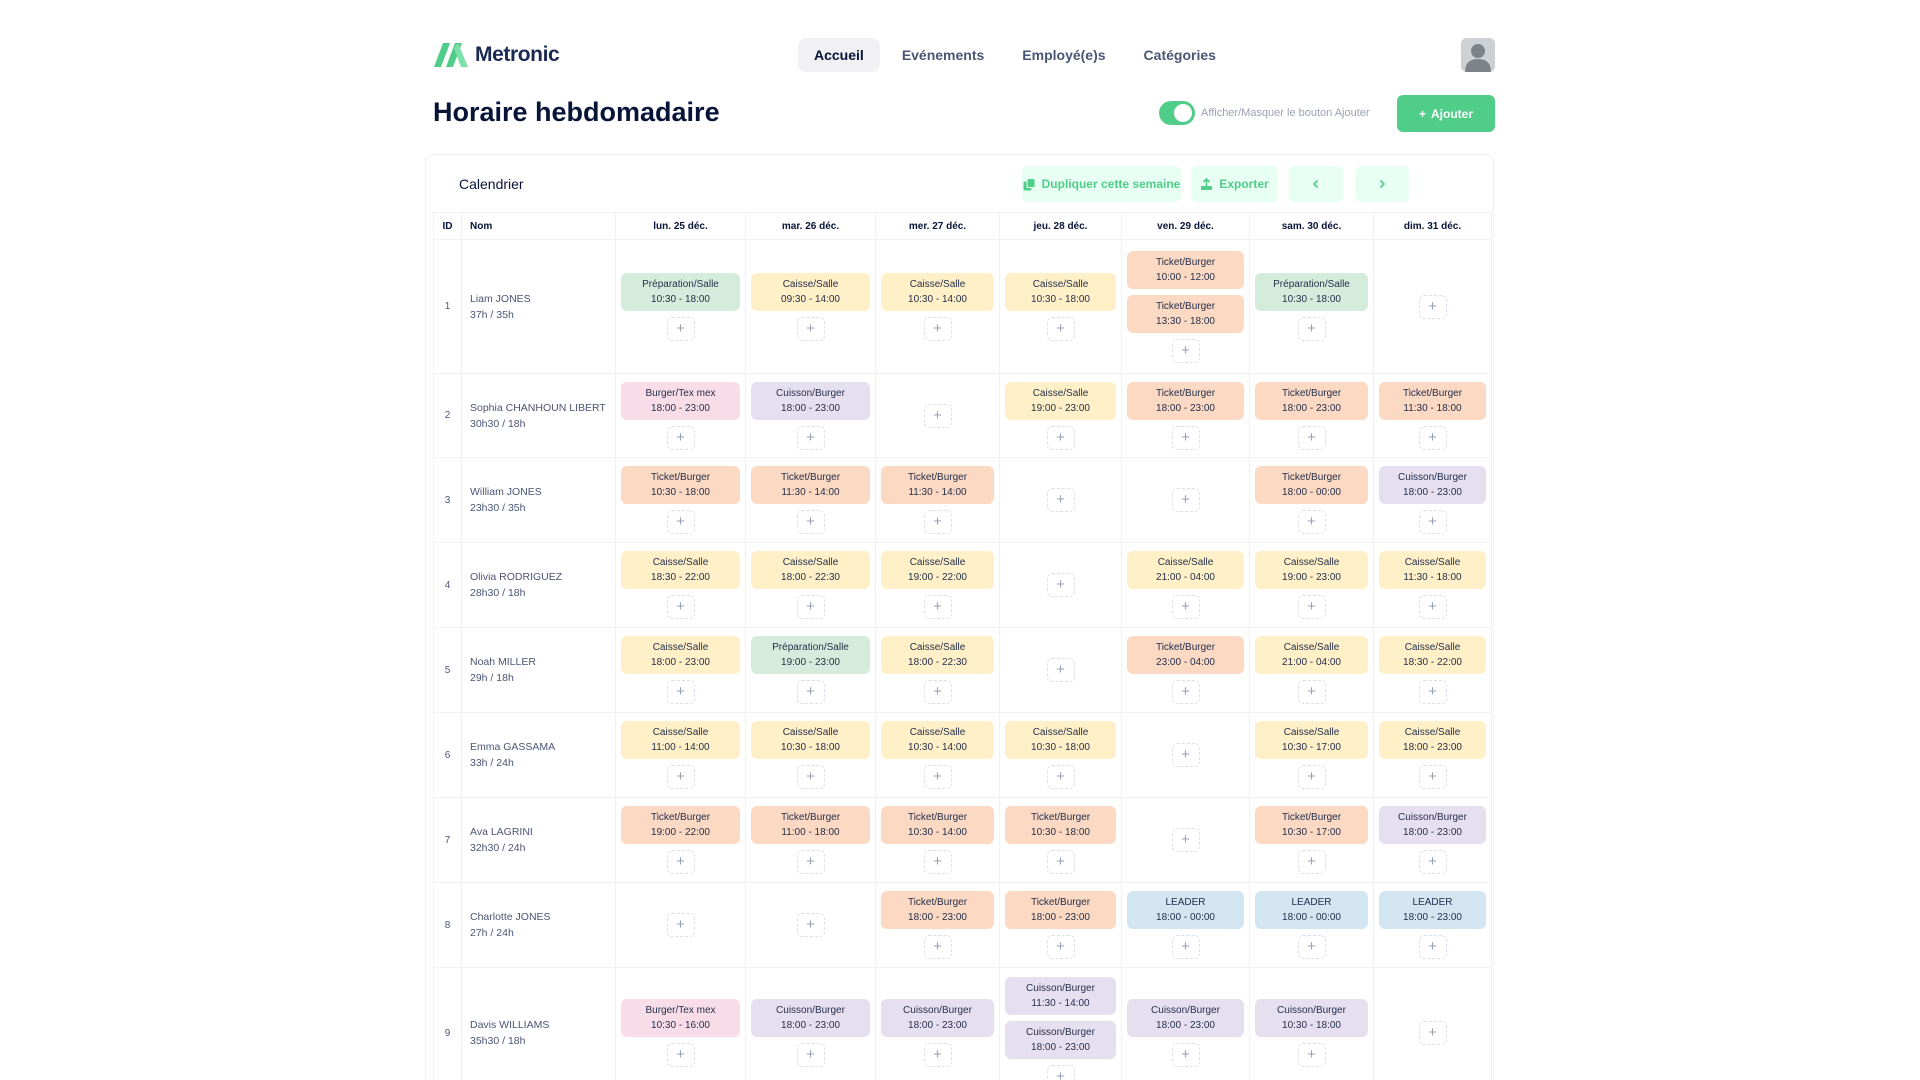 This screenshot has width=1920, height=1080. I want to click on shift-block: Préparation/Salle 19:00 - 23:00, so click(810, 655).